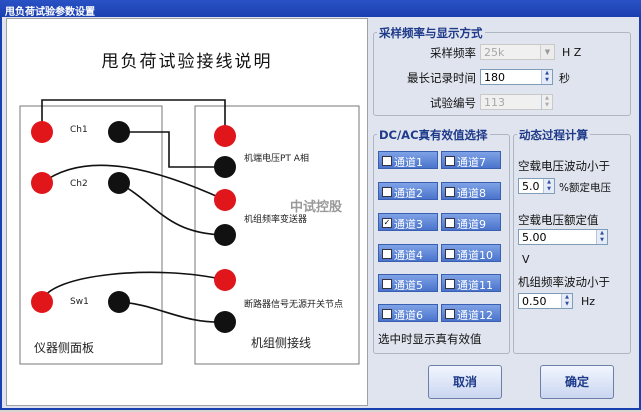  I want to click on rated-voltage-spinner: ▲ ▼, so click(601, 237).